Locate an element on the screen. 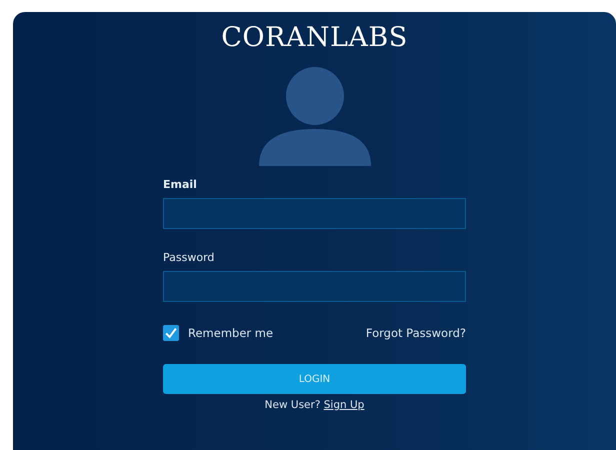 The image size is (616, 450). field-label: Email is located at coordinates (180, 185).